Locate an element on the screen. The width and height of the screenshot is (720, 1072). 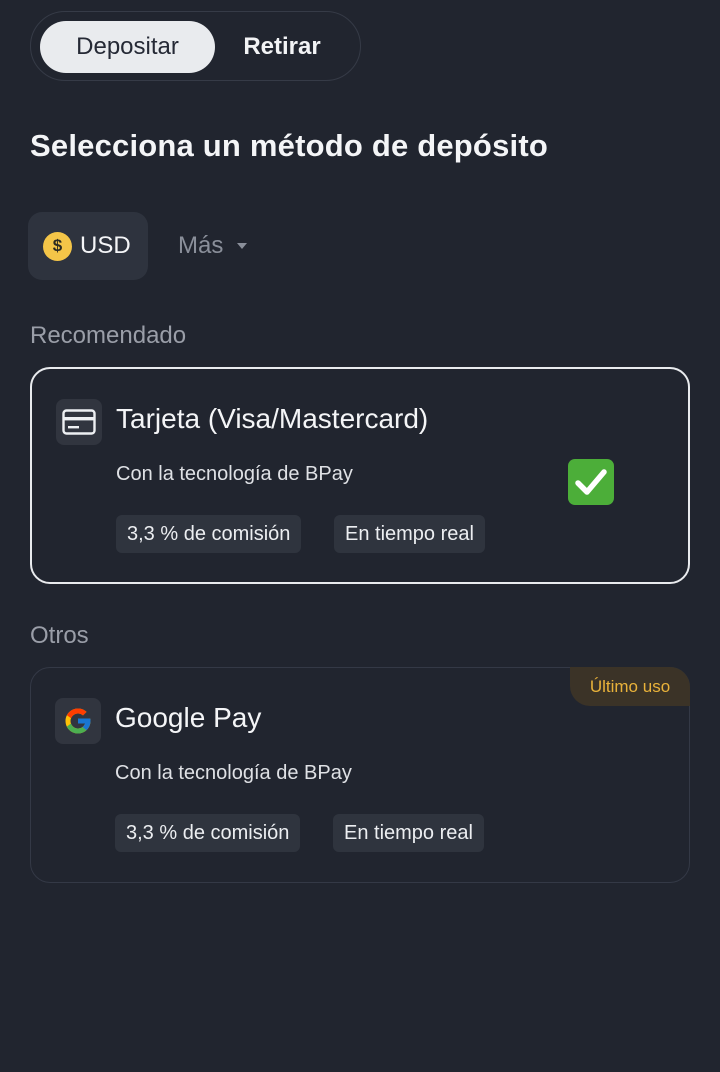
page-title: Selecciona un método de depósito is located at coordinates (289, 145).